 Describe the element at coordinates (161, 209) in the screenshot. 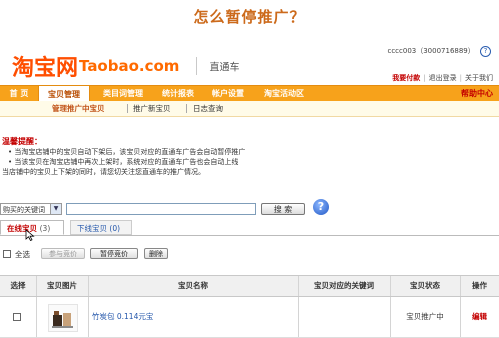

I see `search-input` at that location.